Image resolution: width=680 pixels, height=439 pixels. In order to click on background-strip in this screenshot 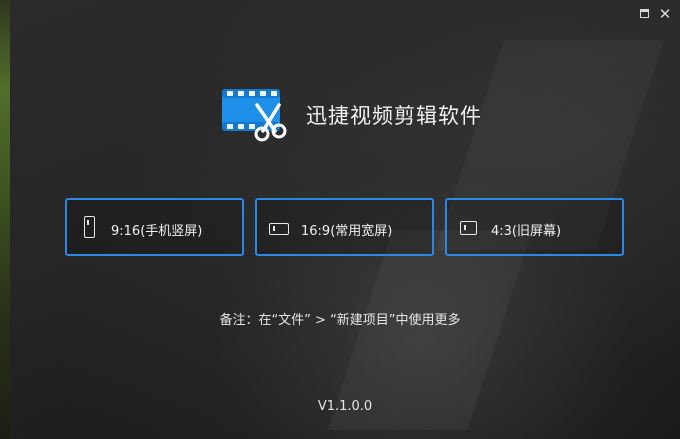, I will do `click(5, 219)`.